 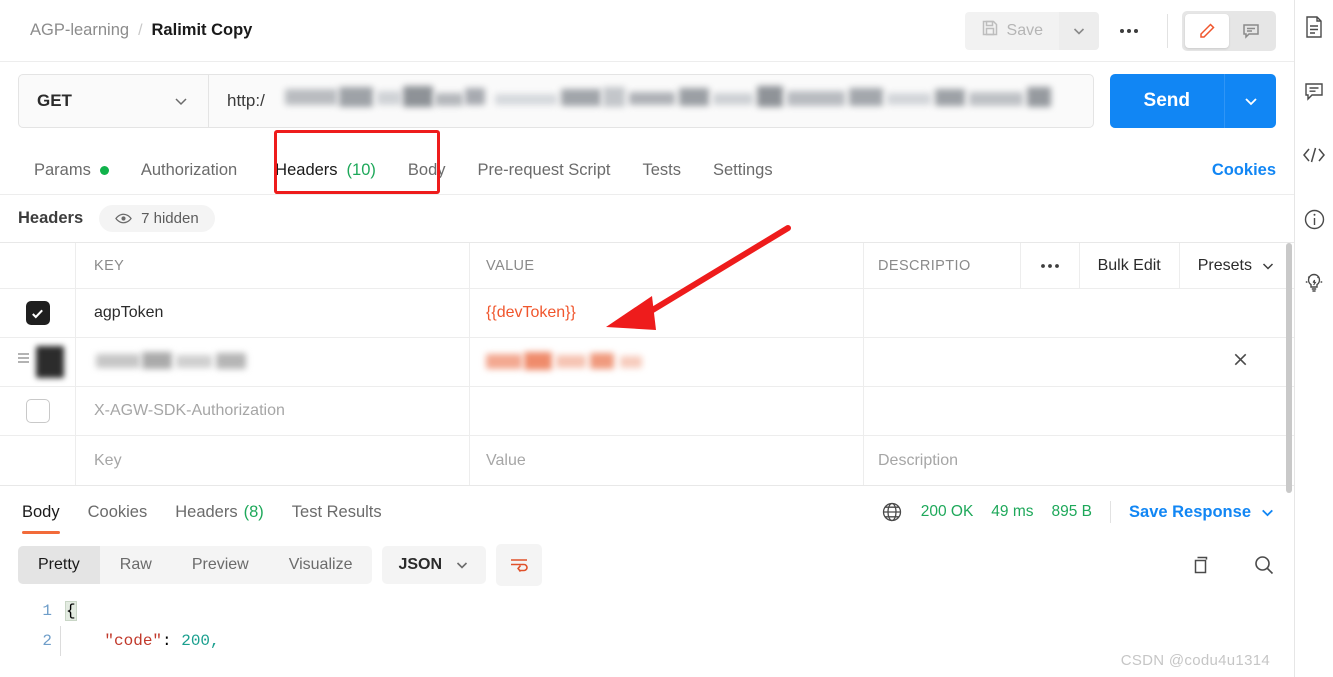 What do you see at coordinates (651, 101) in the screenshot?
I see `url-input: http:/` at bounding box center [651, 101].